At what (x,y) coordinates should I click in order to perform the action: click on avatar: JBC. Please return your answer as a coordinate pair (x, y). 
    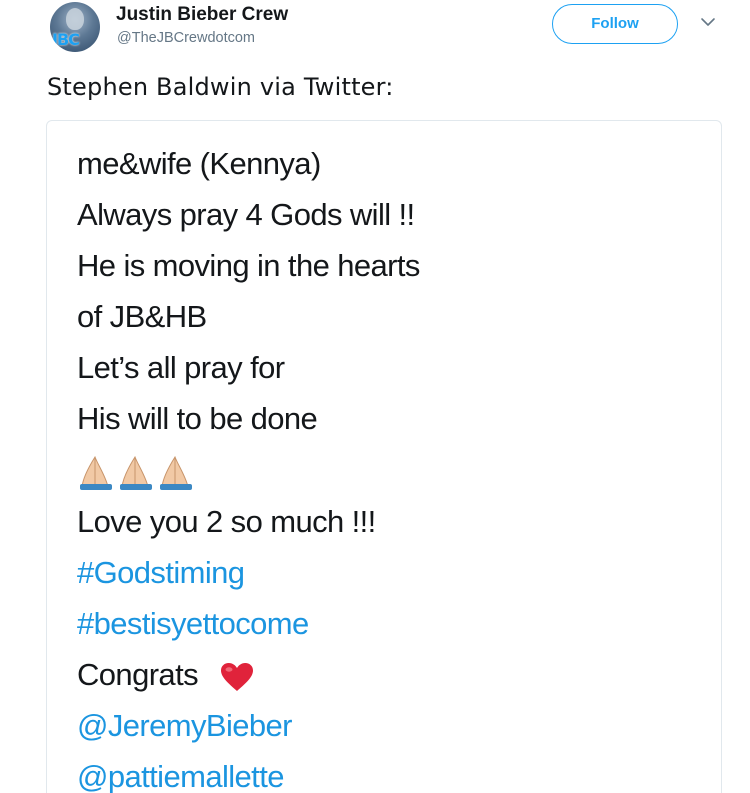
    Looking at the image, I should click on (75, 27).